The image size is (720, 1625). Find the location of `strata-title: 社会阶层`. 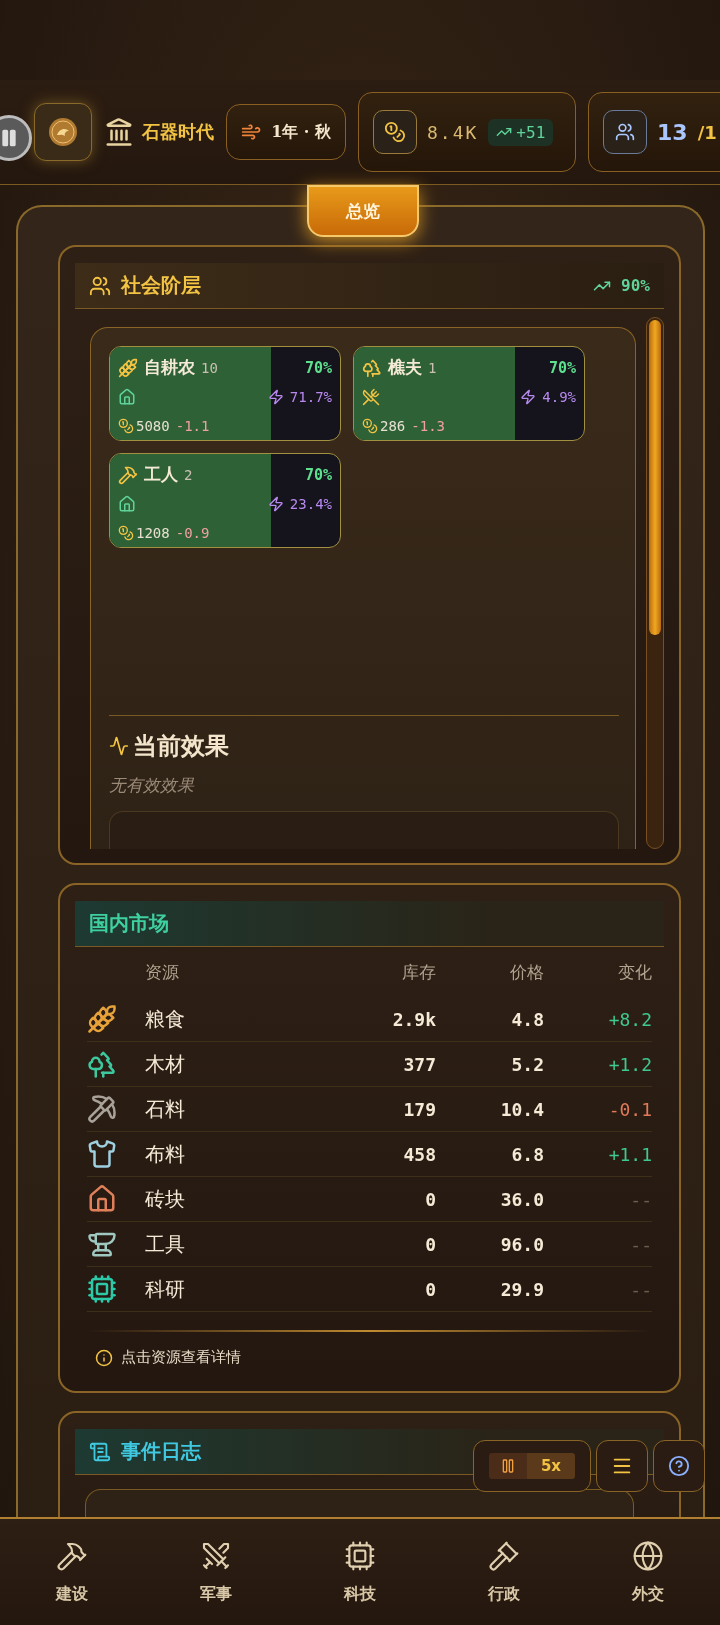

strata-title: 社会阶层 is located at coordinates (161, 285).